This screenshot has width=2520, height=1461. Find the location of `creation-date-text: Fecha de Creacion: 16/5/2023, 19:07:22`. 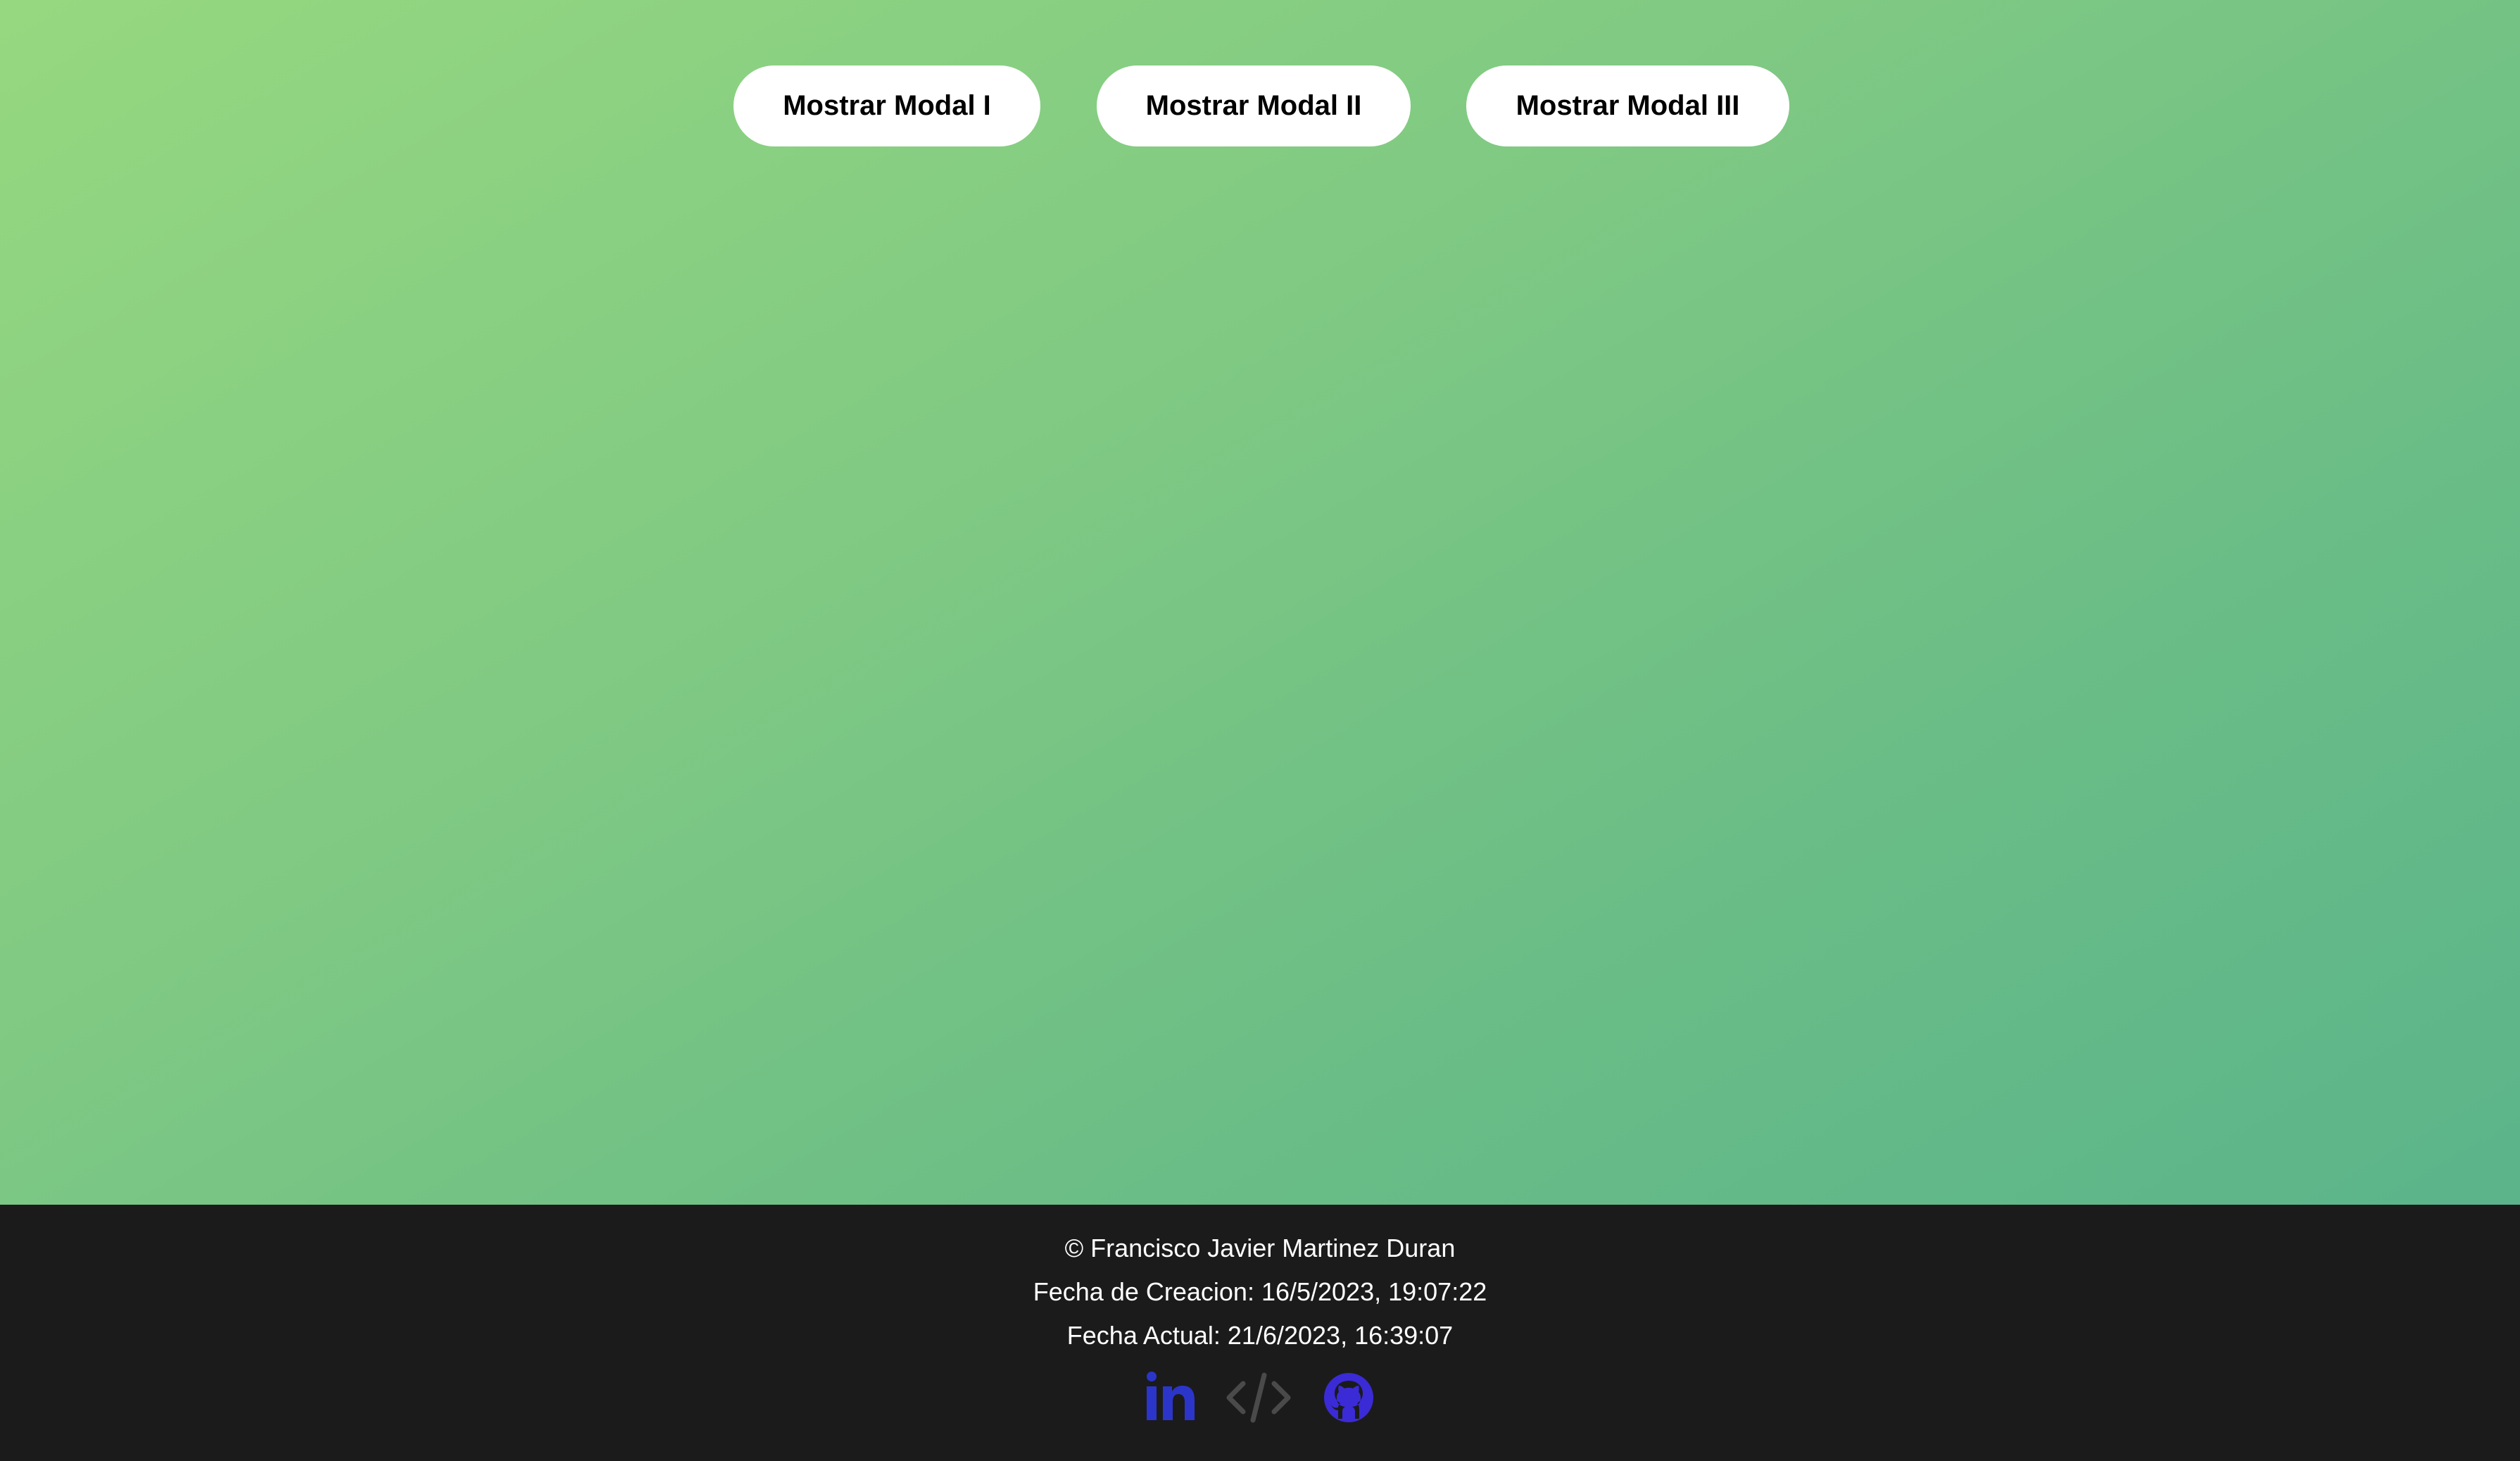

creation-date-text: Fecha de Creacion: 16/5/2023, 19:07:22 is located at coordinates (1260, 1291).